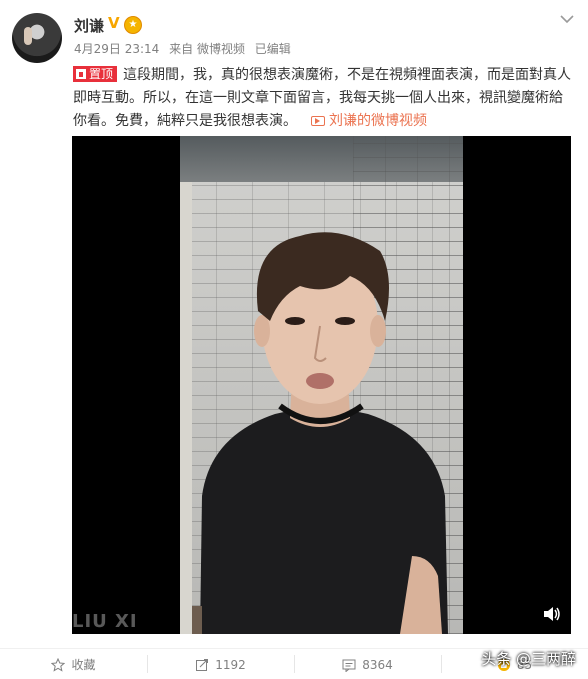  Describe the element at coordinates (377, 664) in the screenshot. I see `comment-count: 8364` at that location.